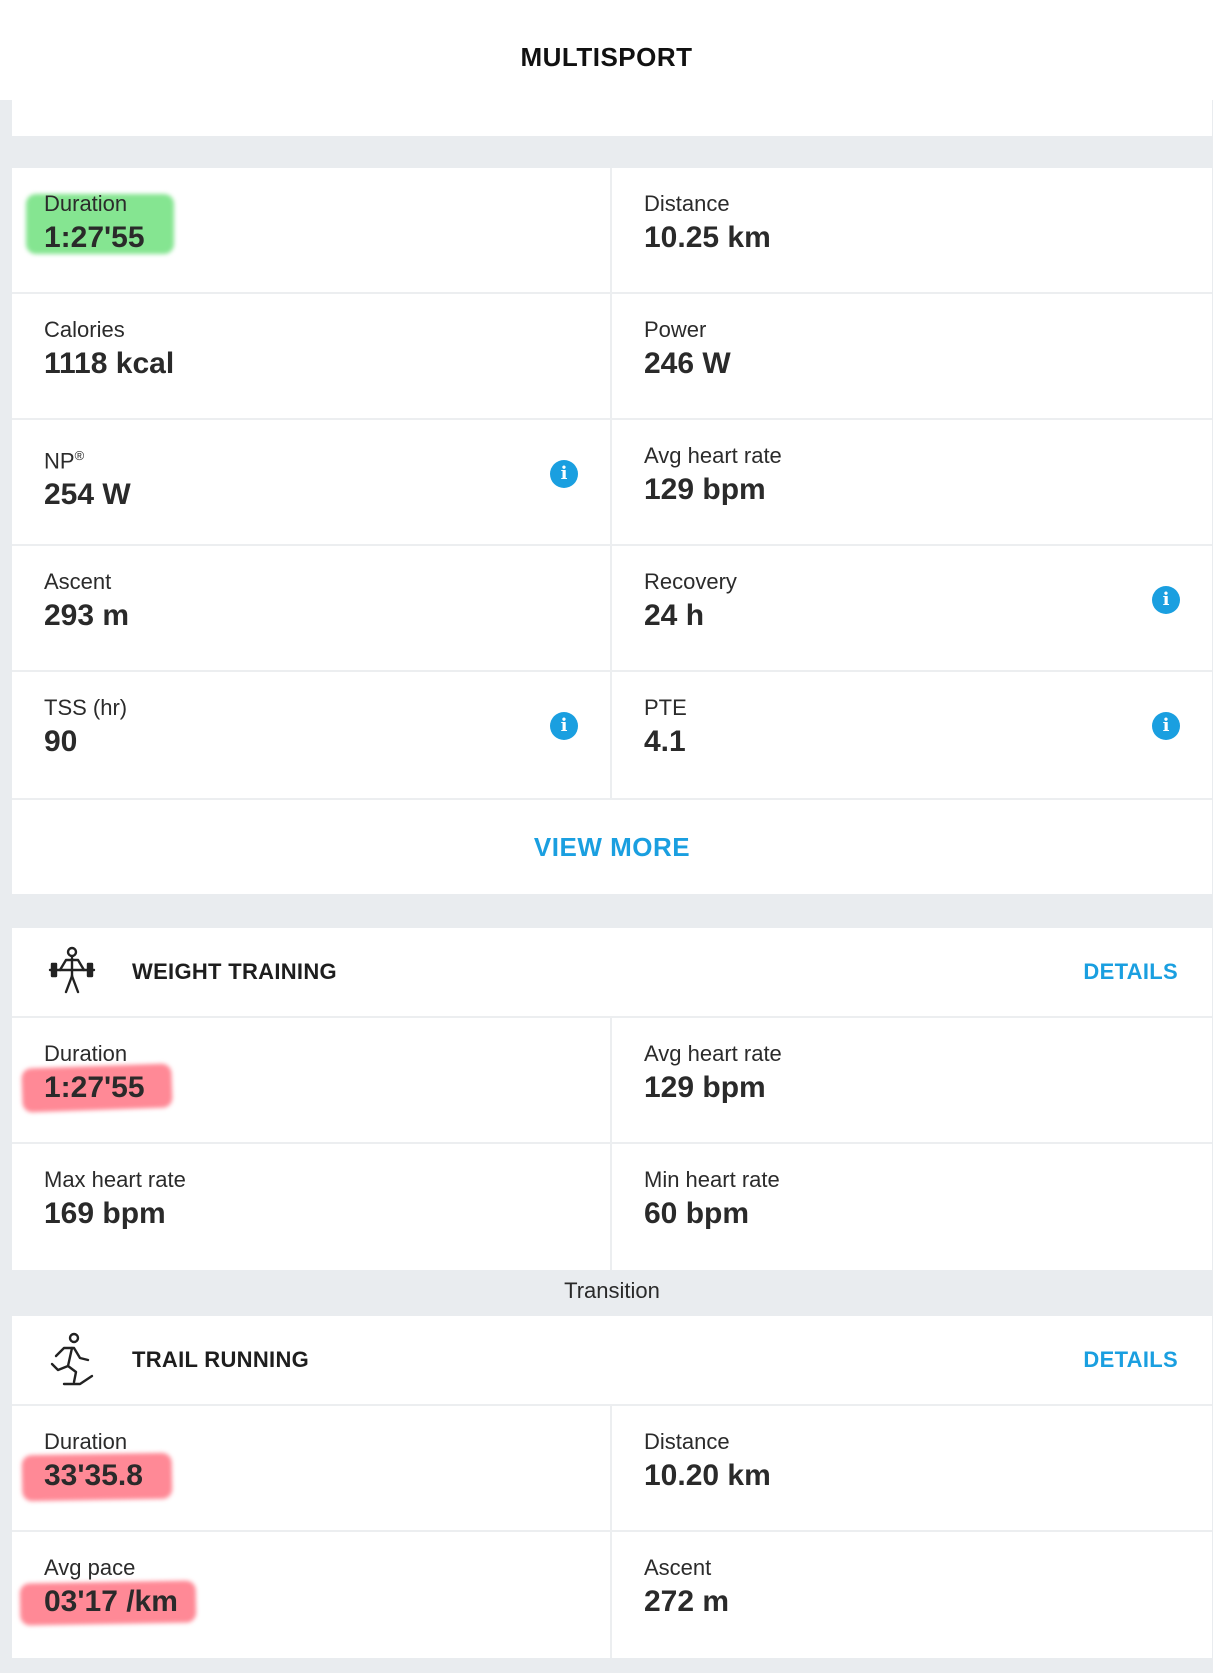  What do you see at coordinates (115, 1179) in the screenshot?
I see `stat-label: Max heart rate` at bounding box center [115, 1179].